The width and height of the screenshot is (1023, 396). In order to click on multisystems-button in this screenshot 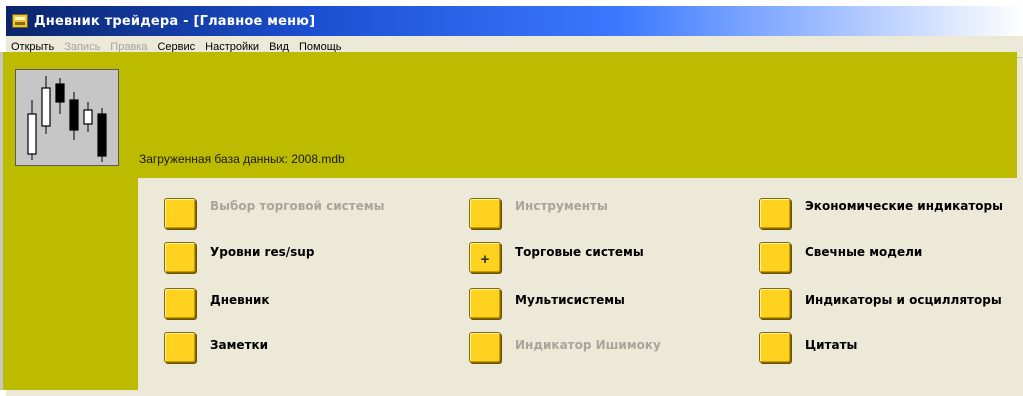, I will do `click(485, 303)`.